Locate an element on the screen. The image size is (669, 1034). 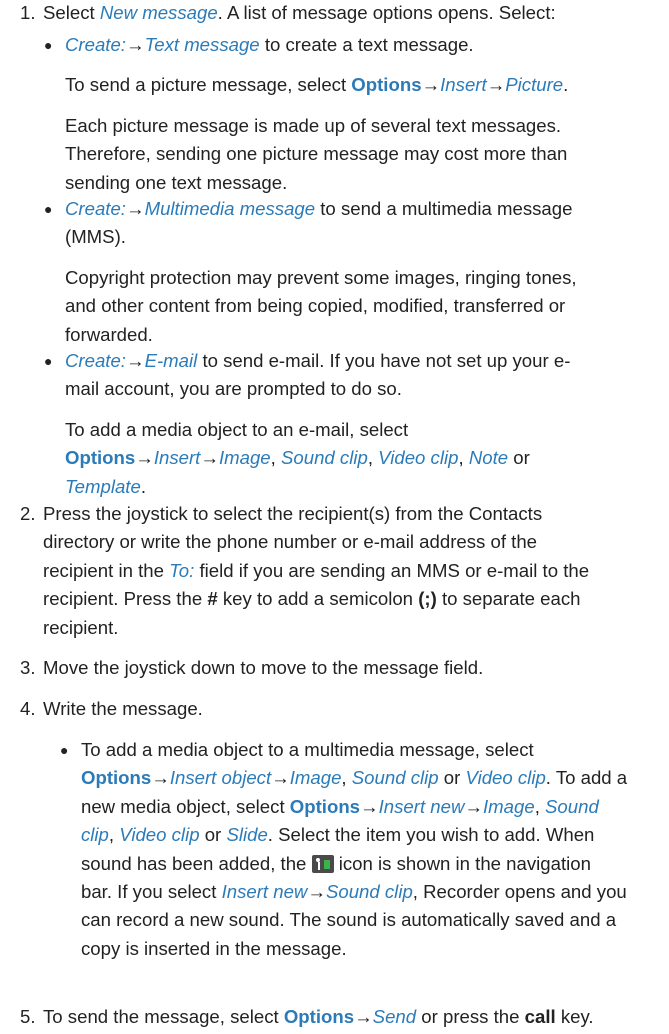
step-number: 1. is located at coordinates (28, 12).